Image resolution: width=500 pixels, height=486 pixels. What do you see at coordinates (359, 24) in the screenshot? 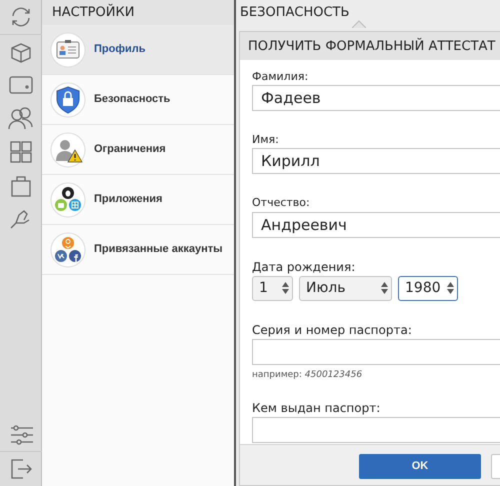
I see `pointer-notch` at bounding box center [359, 24].